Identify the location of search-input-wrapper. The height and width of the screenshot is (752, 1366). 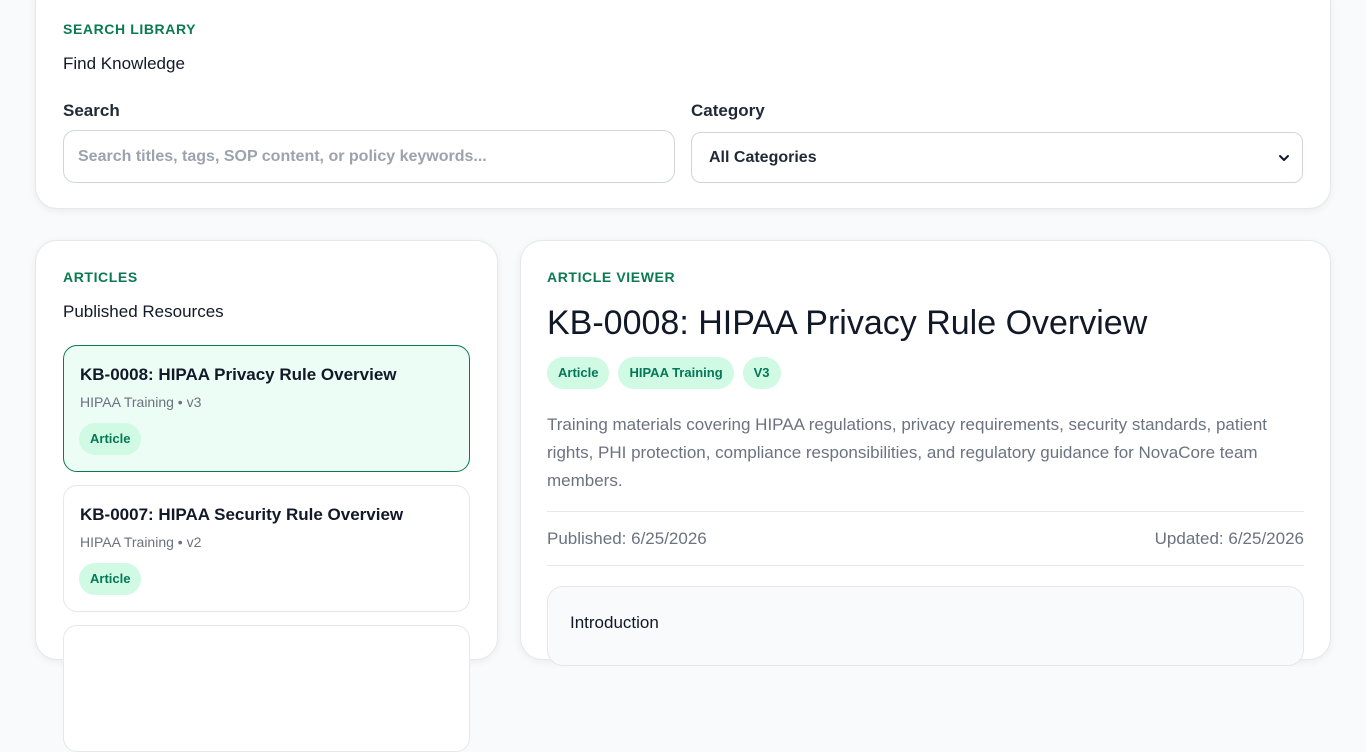
(369, 156).